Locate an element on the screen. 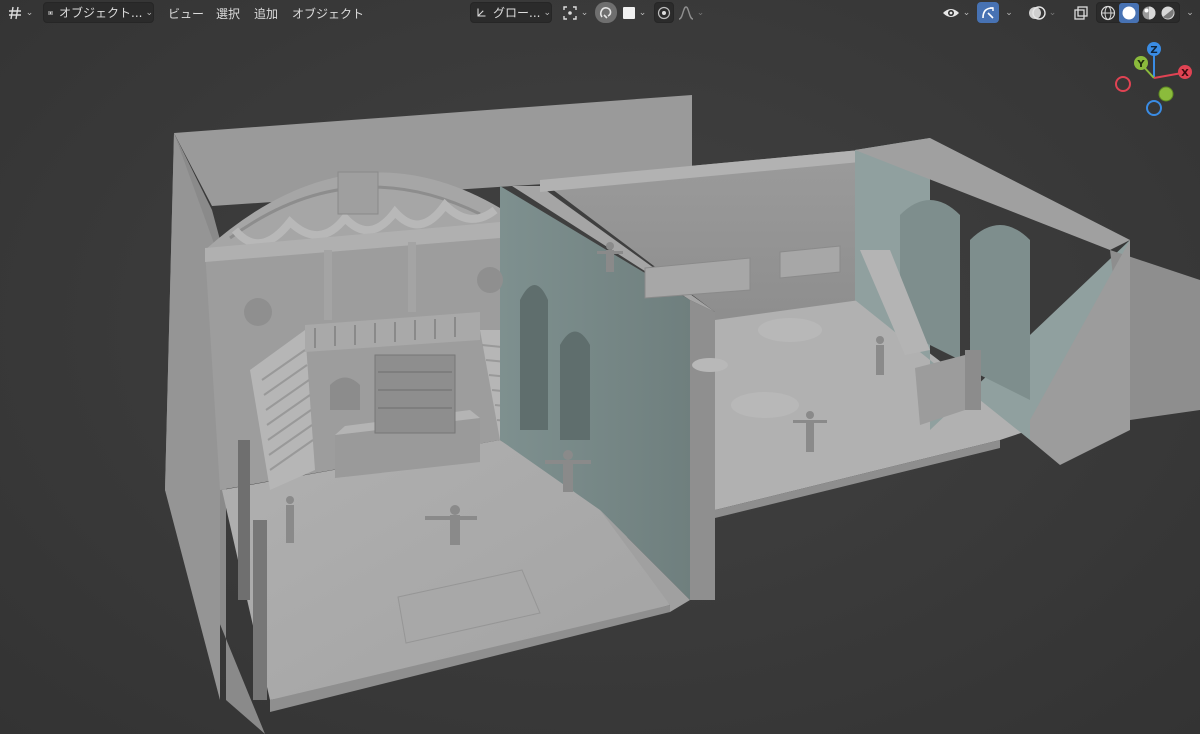  shading-options-dropdown: ⌄ is located at coordinates (1190, 12).